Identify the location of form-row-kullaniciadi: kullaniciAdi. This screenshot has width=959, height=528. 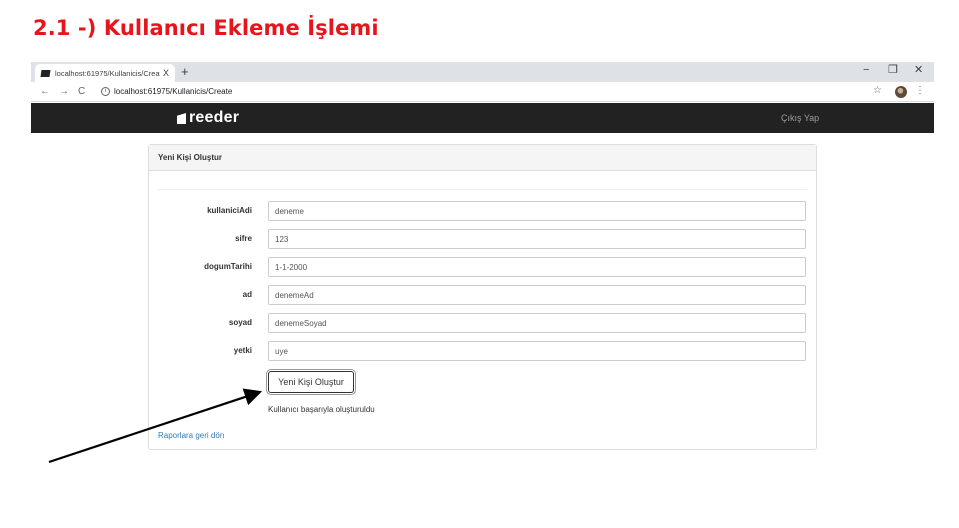
(483, 211).